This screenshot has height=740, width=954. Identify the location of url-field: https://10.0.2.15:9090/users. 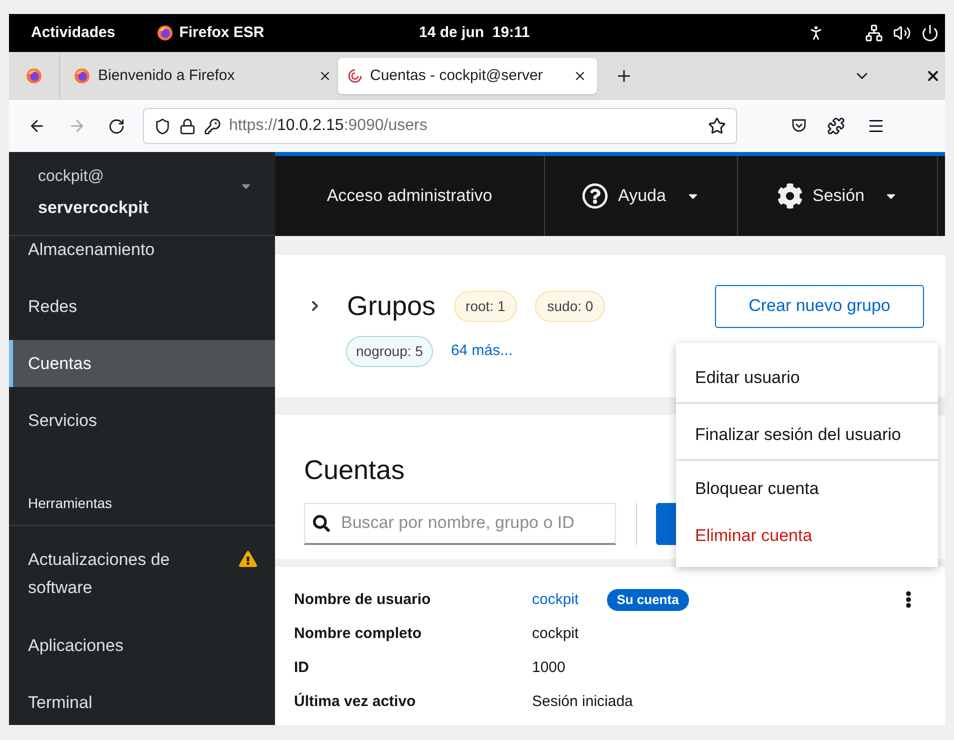
(440, 126).